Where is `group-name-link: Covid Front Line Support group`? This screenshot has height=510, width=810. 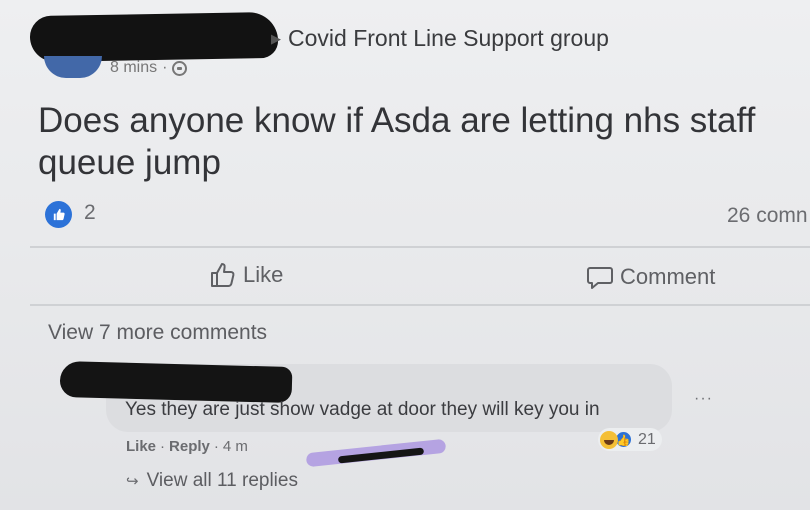 group-name-link: Covid Front Line Support group is located at coordinates (448, 38).